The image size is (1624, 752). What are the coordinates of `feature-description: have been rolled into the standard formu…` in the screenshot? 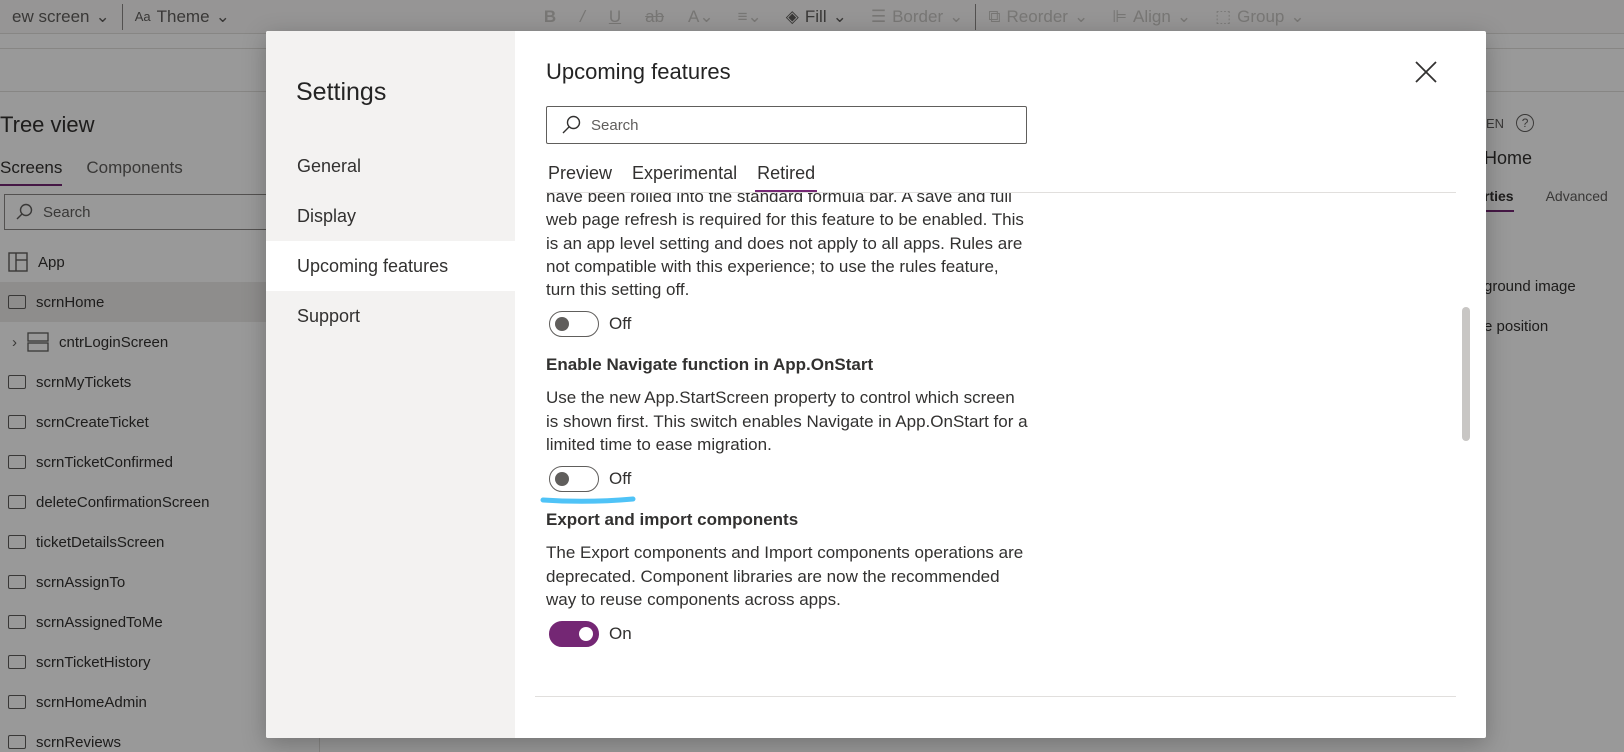 It's located at (785, 246).